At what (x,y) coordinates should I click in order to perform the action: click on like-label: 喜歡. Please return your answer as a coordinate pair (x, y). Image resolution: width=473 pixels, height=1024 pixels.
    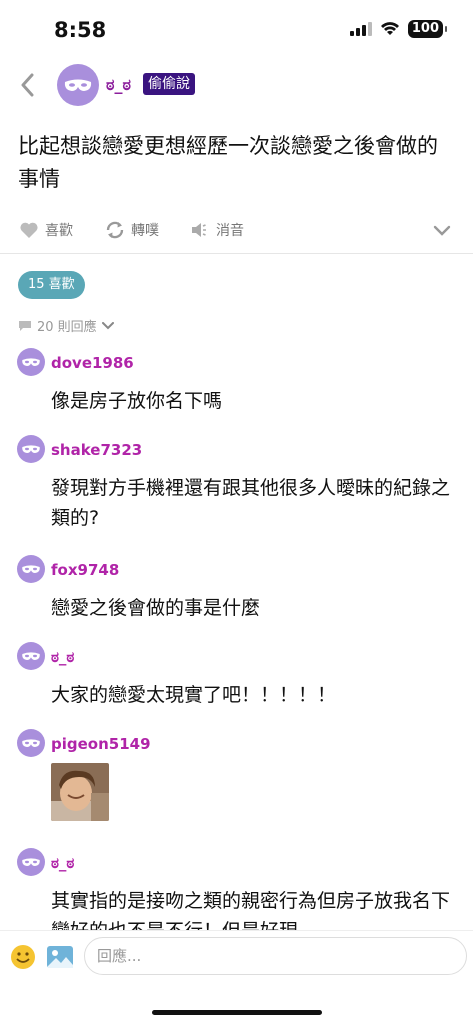
    Looking at the image, I should click on (59, 231).